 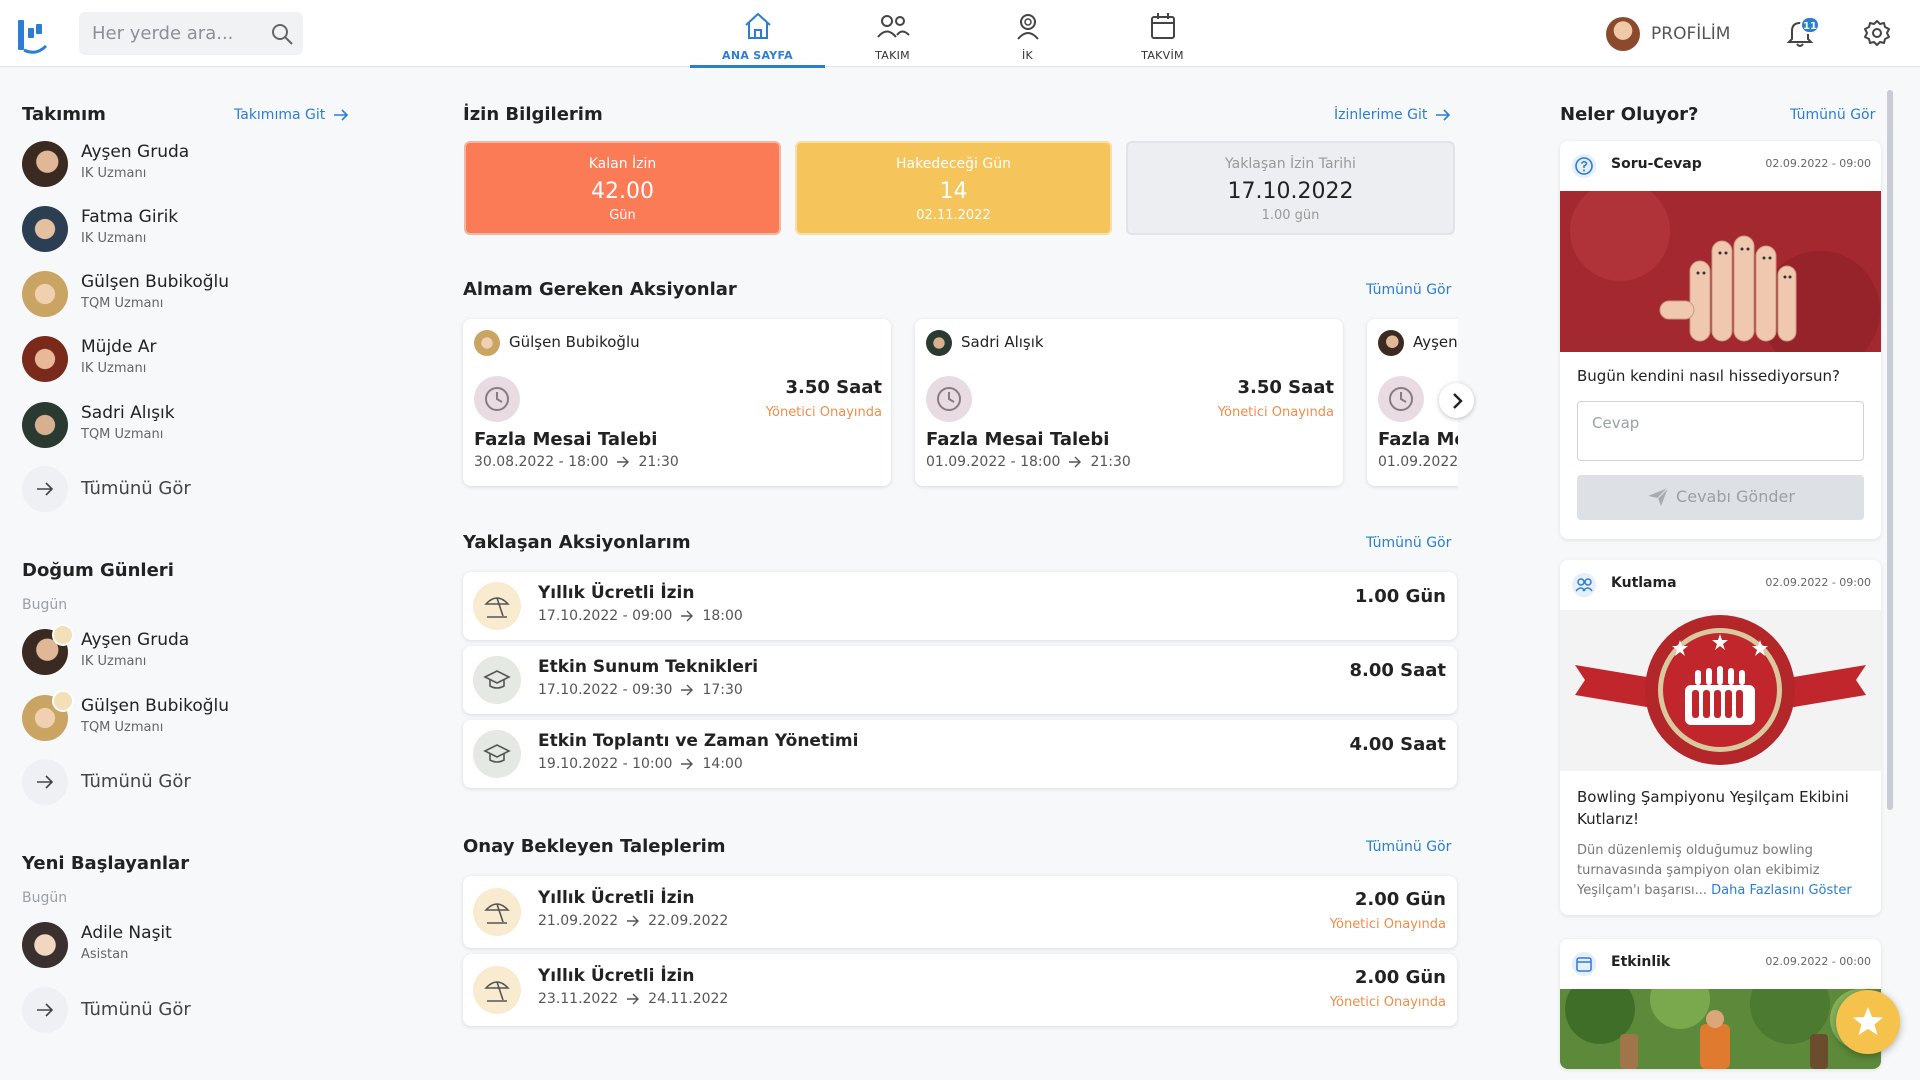 I want to click on profile-label: PROFİLİM, so click(x=1690, y=34).